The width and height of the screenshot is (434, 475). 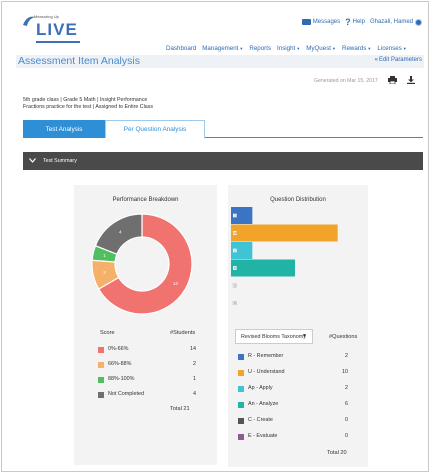 I want to click on user-menu: Ghazali, Hamed, so click(x=395, y=22).